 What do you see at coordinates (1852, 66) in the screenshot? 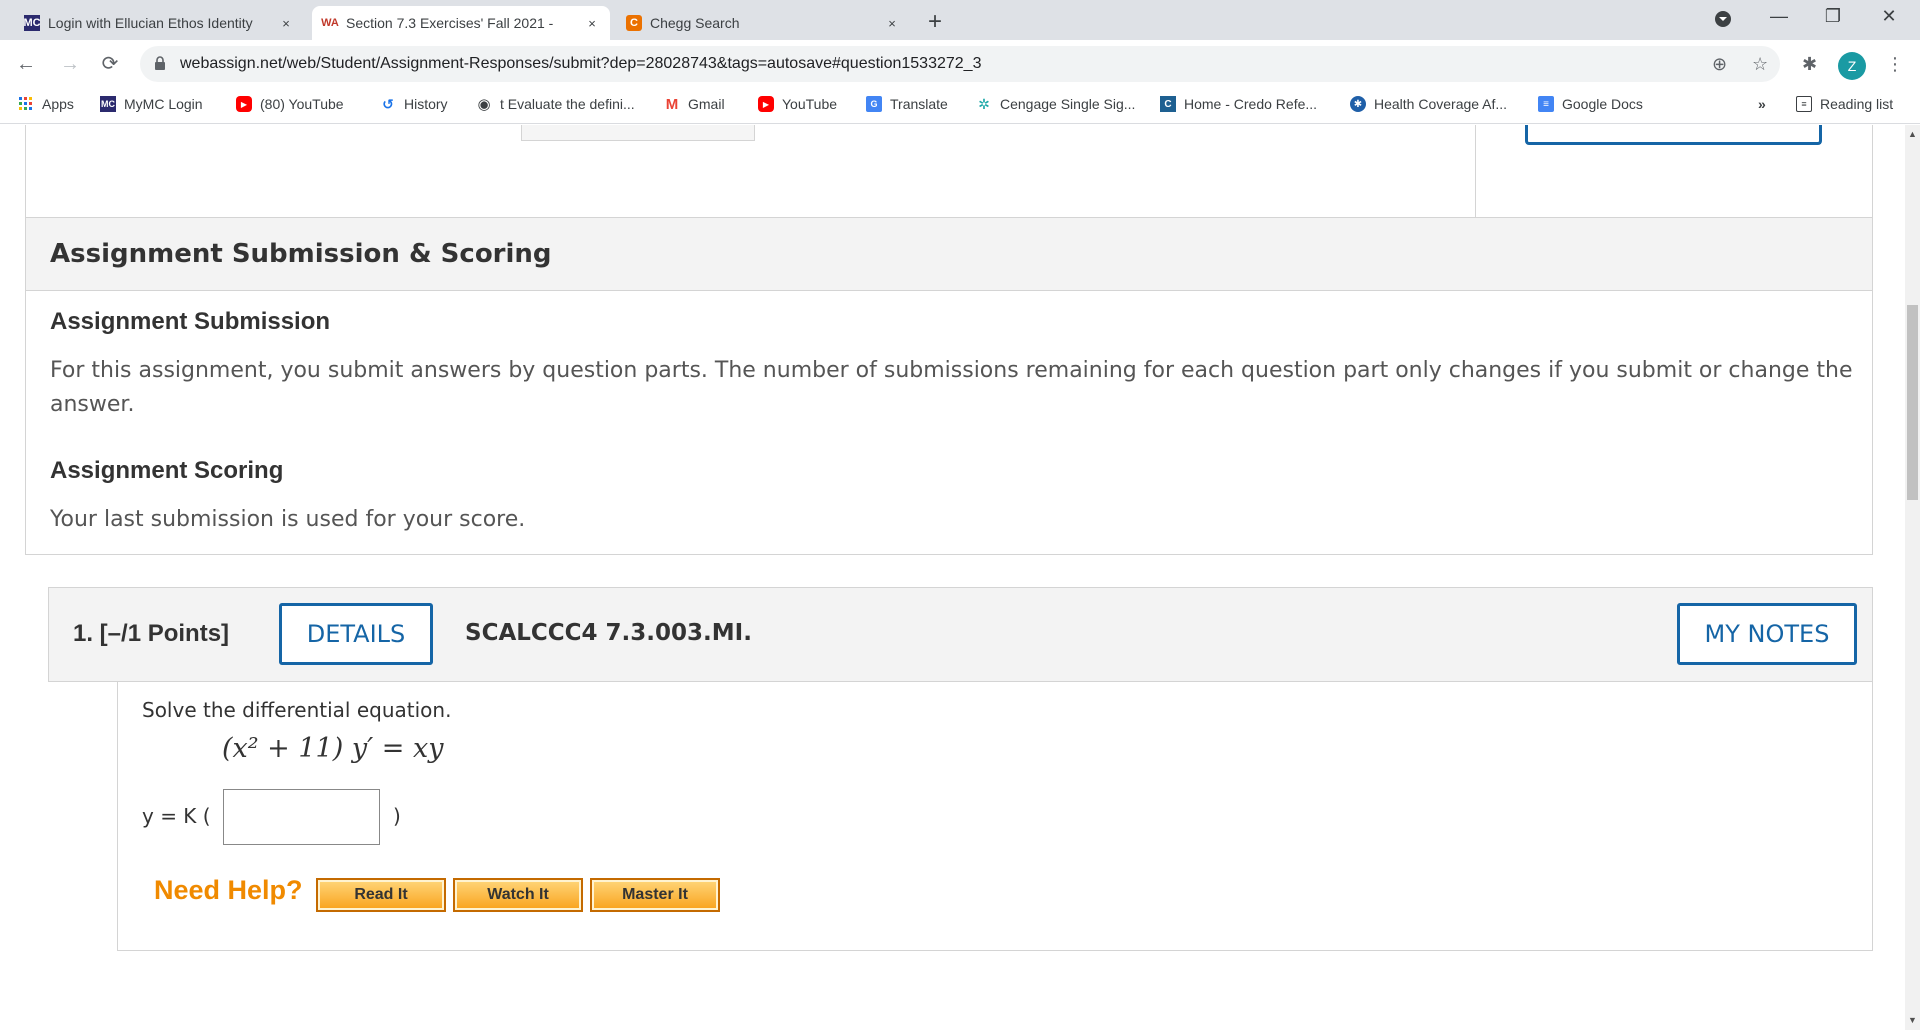
I see `profile-avatar: Z` at bounding box center [1852, 66].